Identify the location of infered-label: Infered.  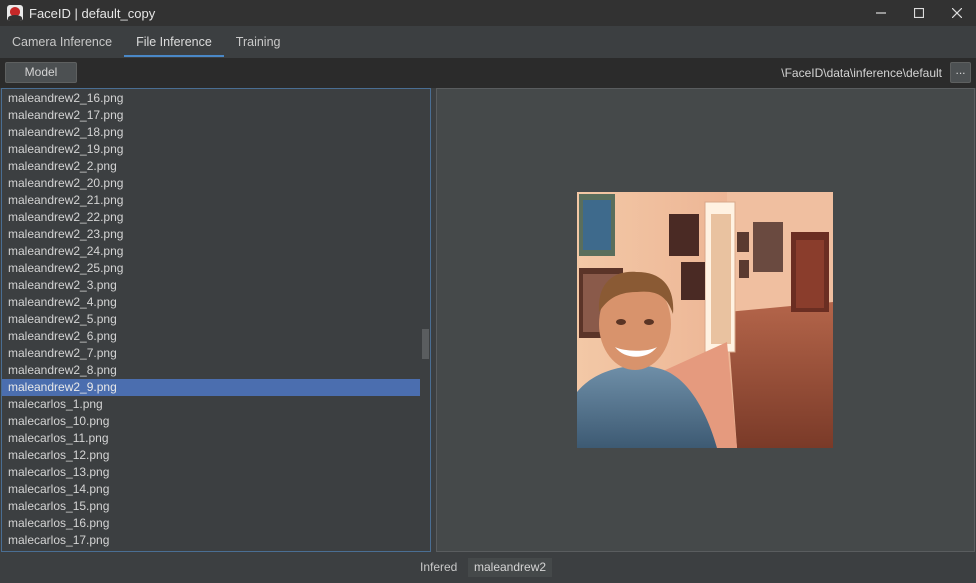
(439, 567).